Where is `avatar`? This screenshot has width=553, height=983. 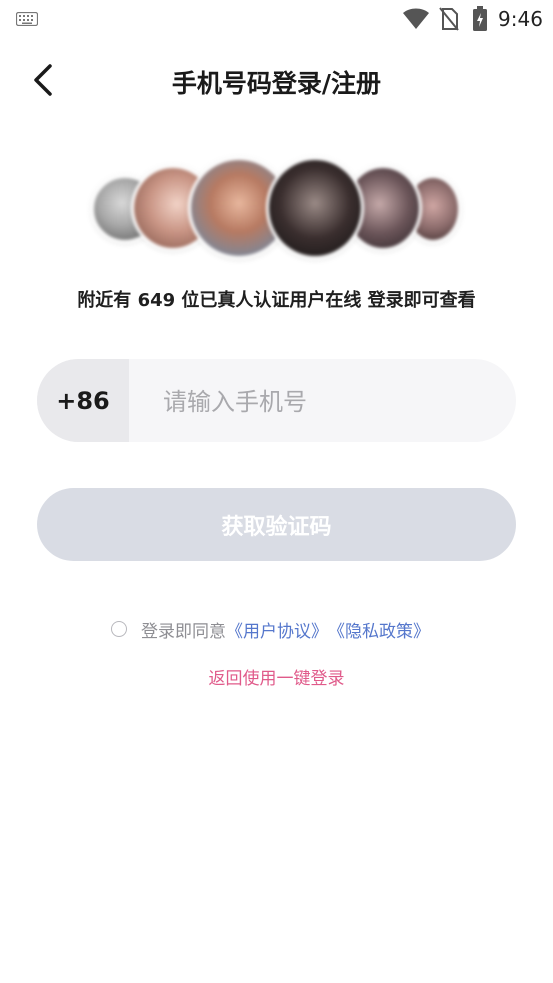 avatar is located at coordinates (315, 208).